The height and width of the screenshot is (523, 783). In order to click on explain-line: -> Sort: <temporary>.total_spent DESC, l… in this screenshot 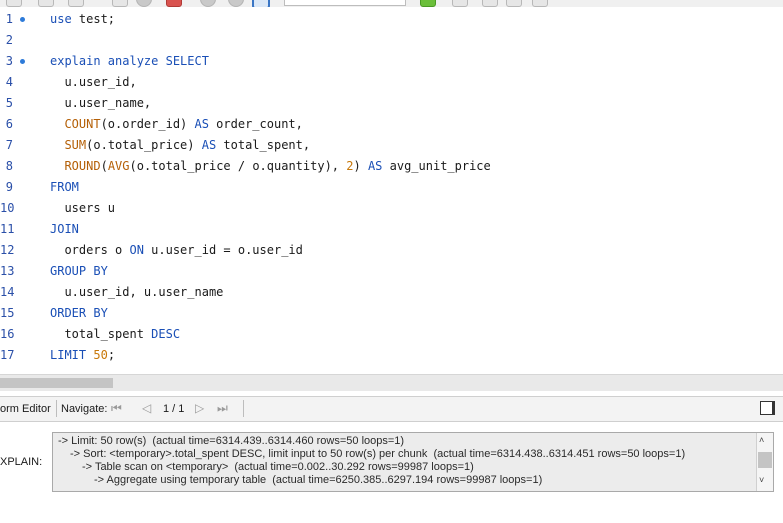, I will do `click(378, 454)`.